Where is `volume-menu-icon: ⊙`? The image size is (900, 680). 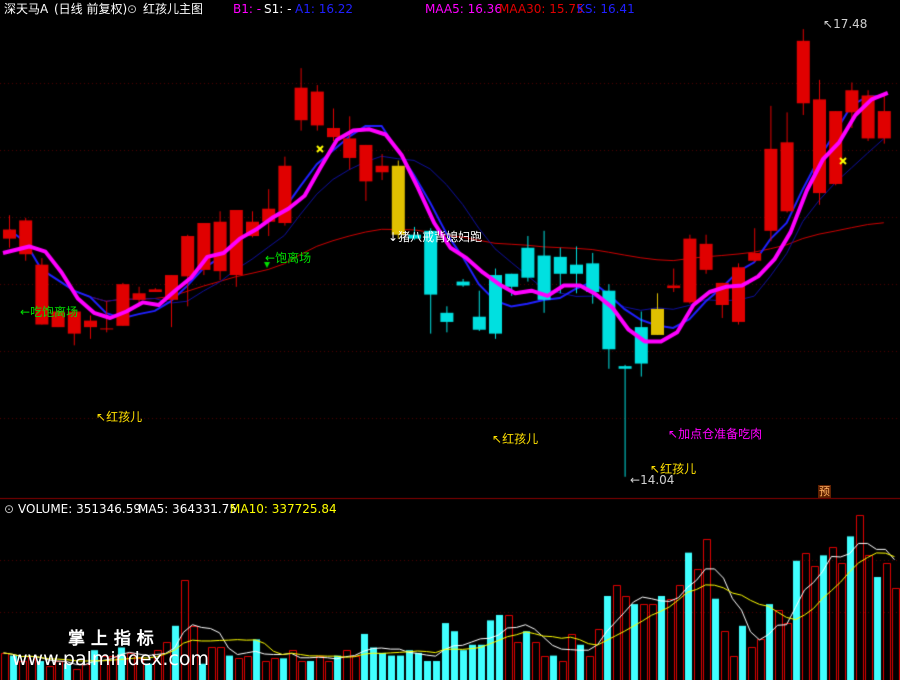 volume-menu-icon: ⊙ is located at coordinates (9, 509).